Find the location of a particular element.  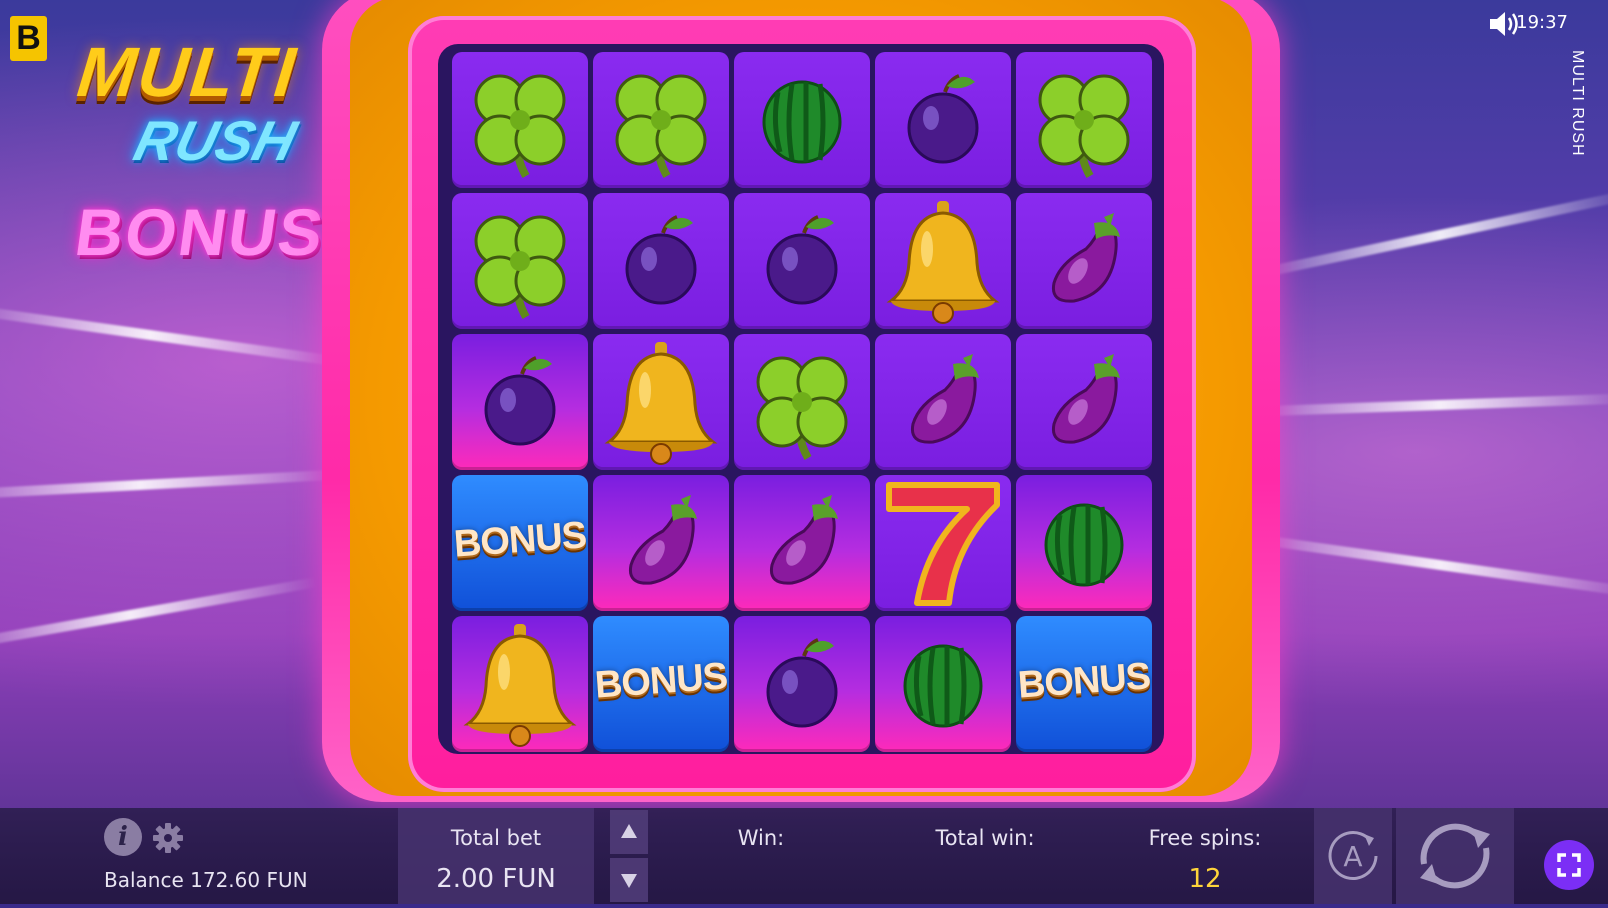

autoplay-button: A is located at coordinates (1353, 856).